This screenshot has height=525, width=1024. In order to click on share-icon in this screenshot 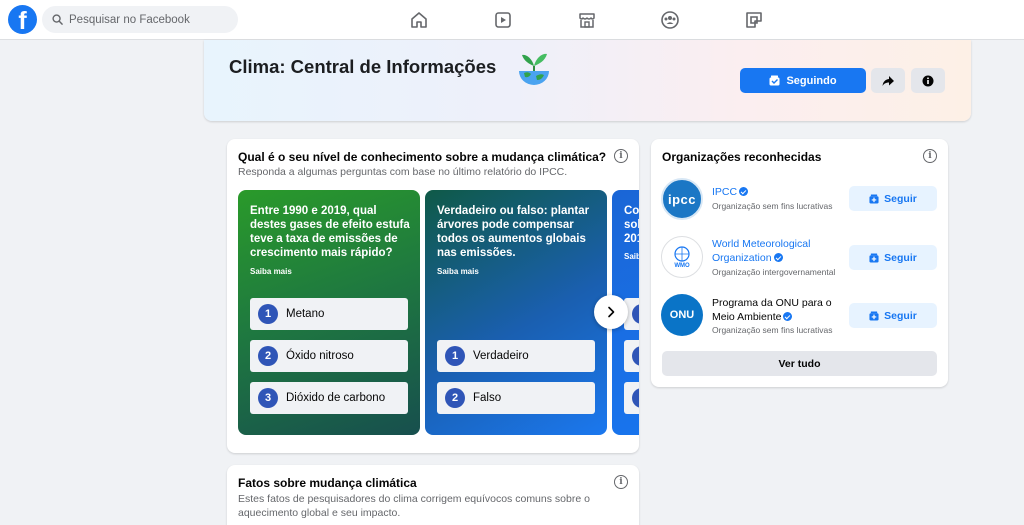, I will do `click(888, 80)`.